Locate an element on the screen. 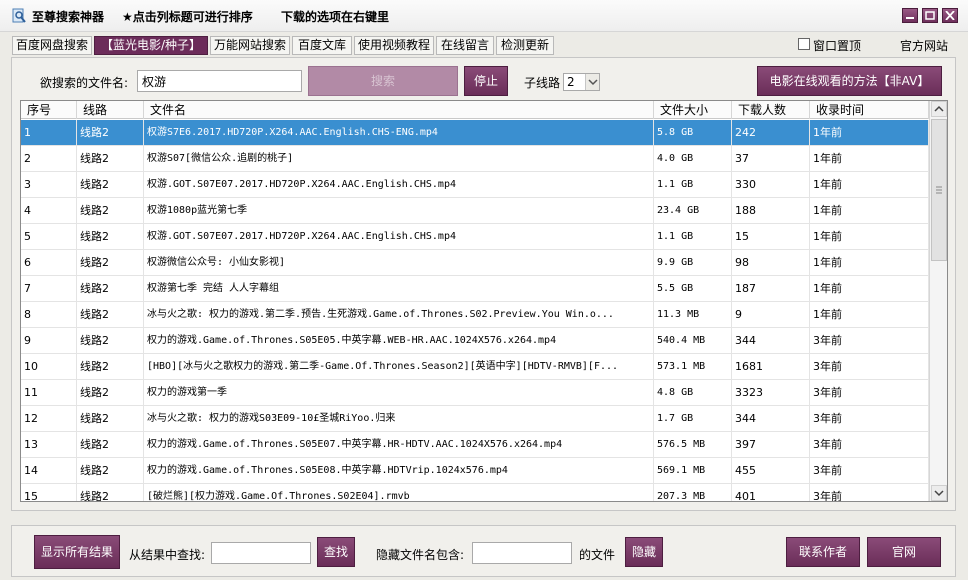 This screenshot has height=580, width=968. cell-no: 13 is located at coordinates (49, 445).